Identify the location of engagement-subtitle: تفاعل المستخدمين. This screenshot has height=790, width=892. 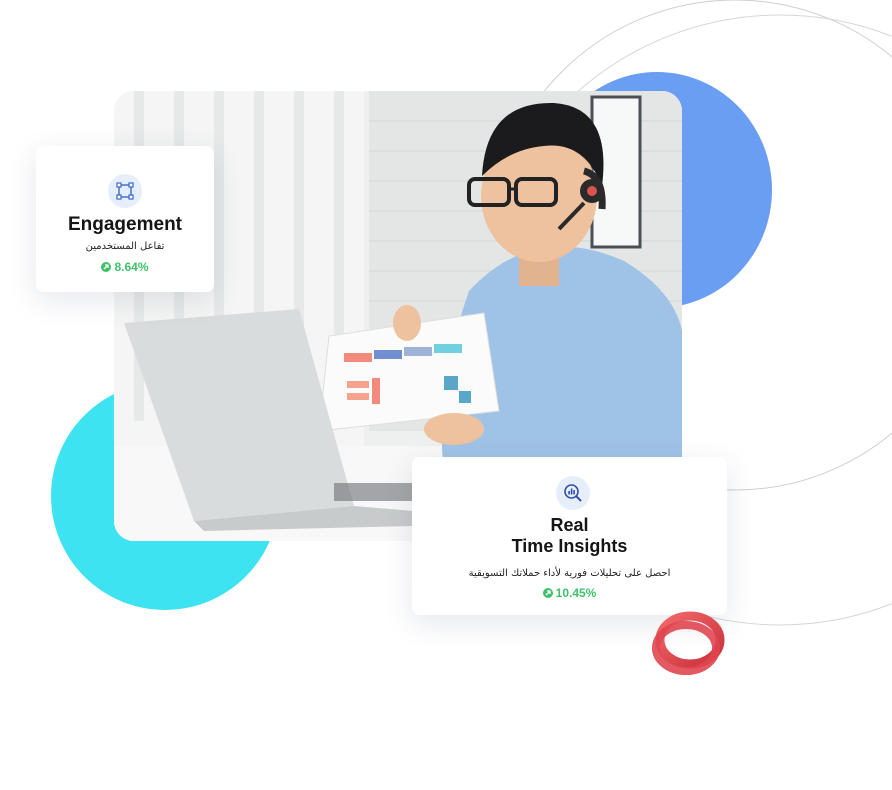
(125, 246).